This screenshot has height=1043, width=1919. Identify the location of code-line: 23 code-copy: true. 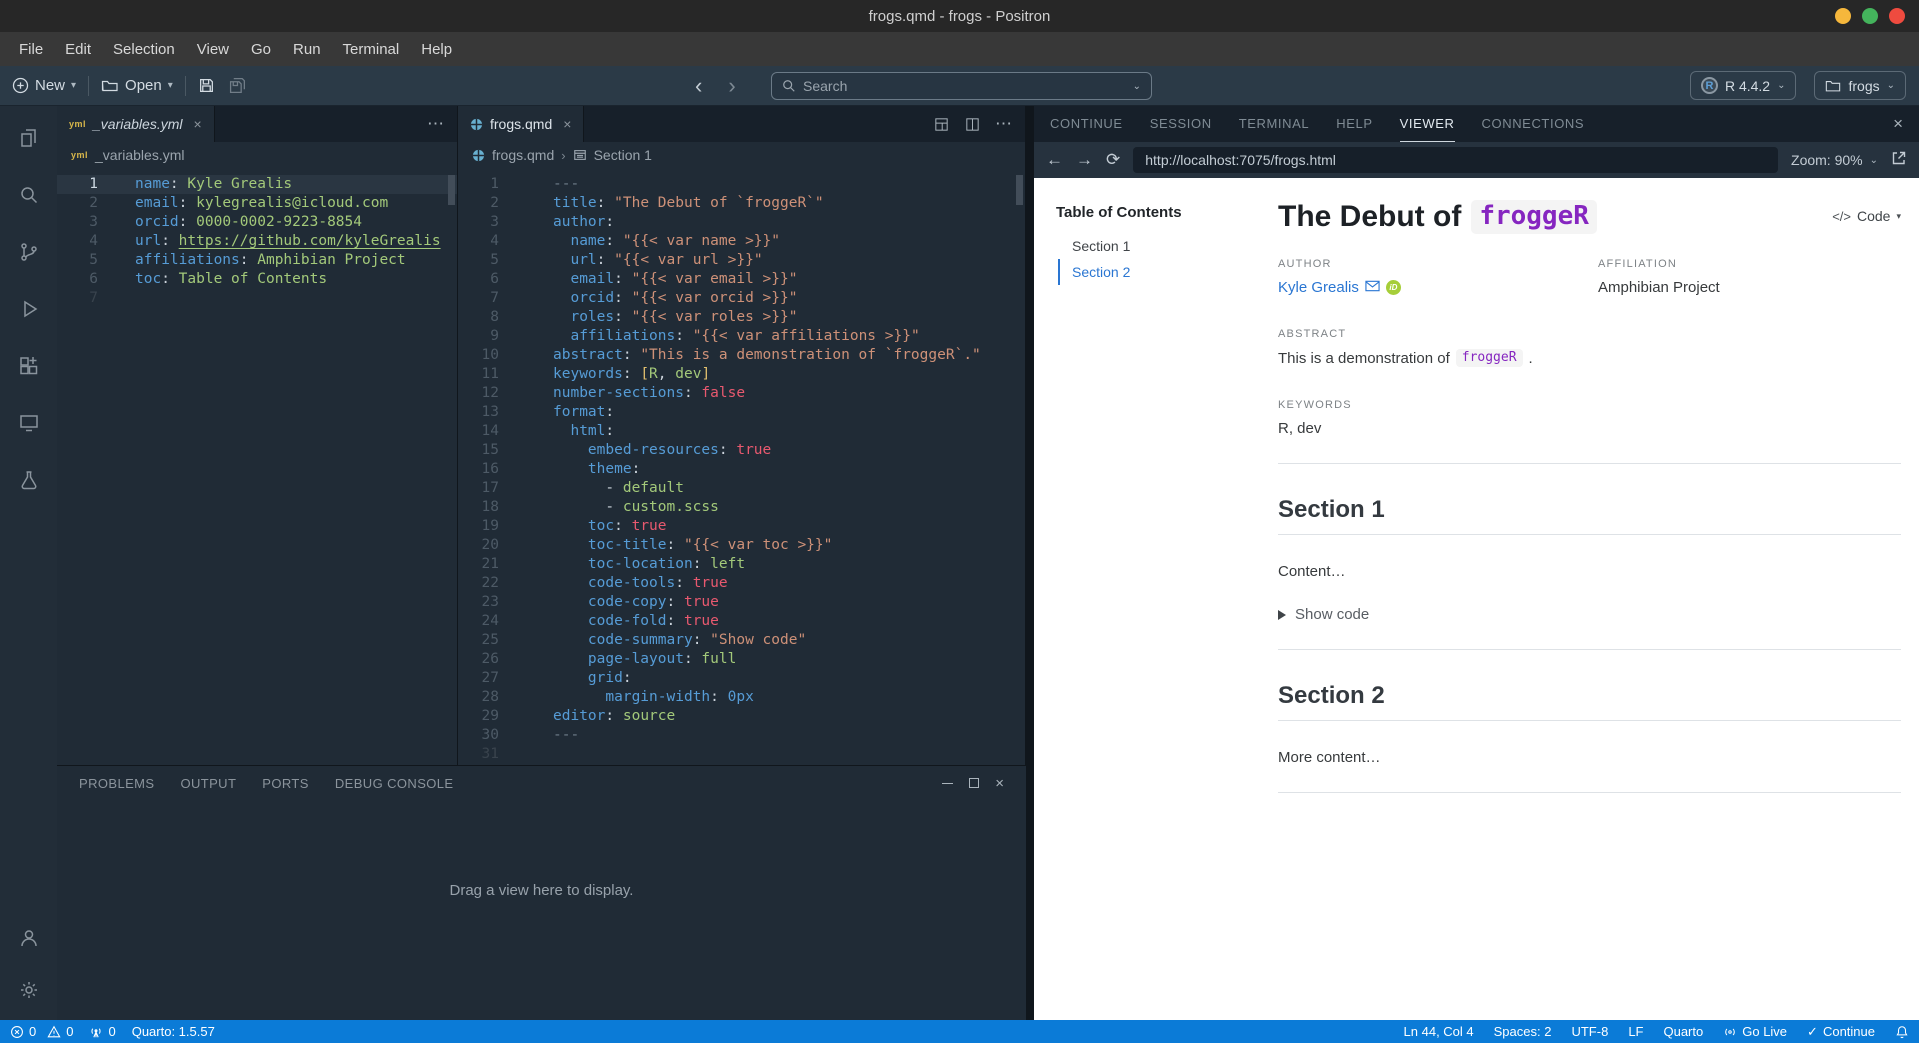
(741, 602).